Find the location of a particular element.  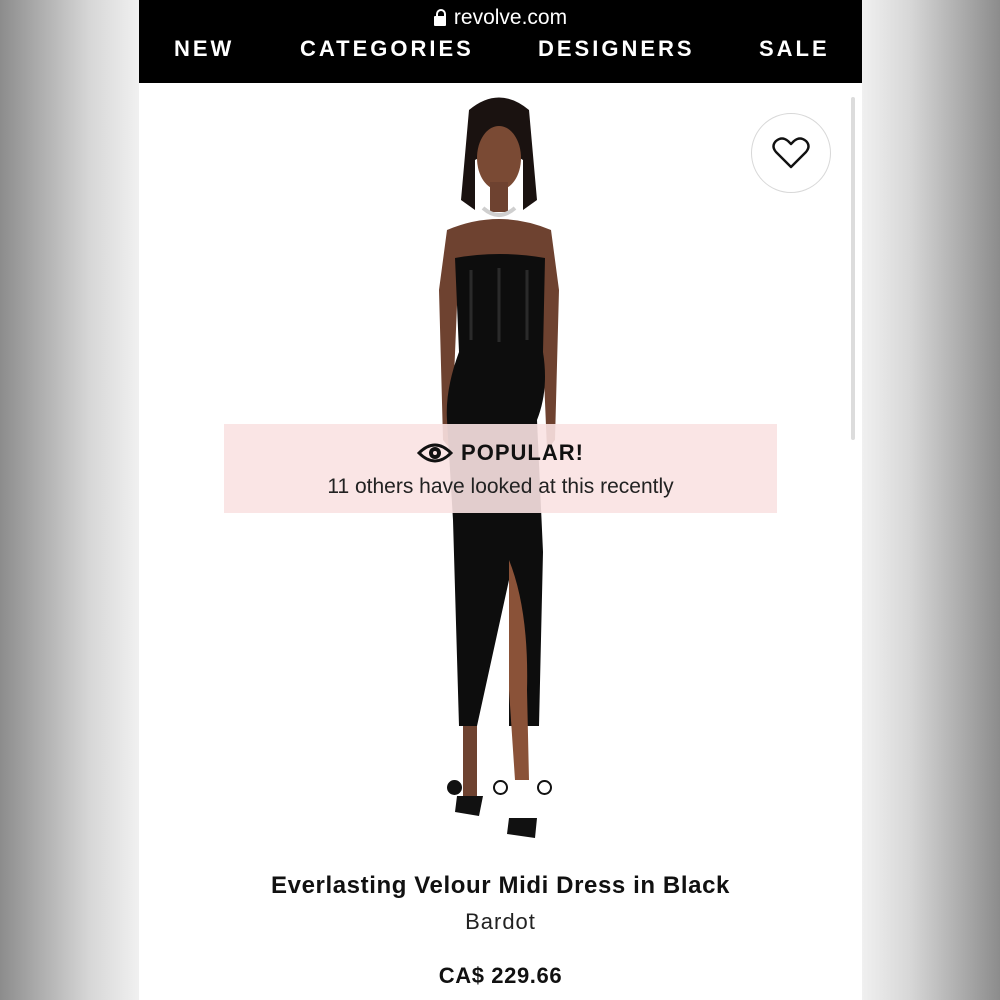

product-price: CA$ 229.66 is located at coordinates (500, 975).